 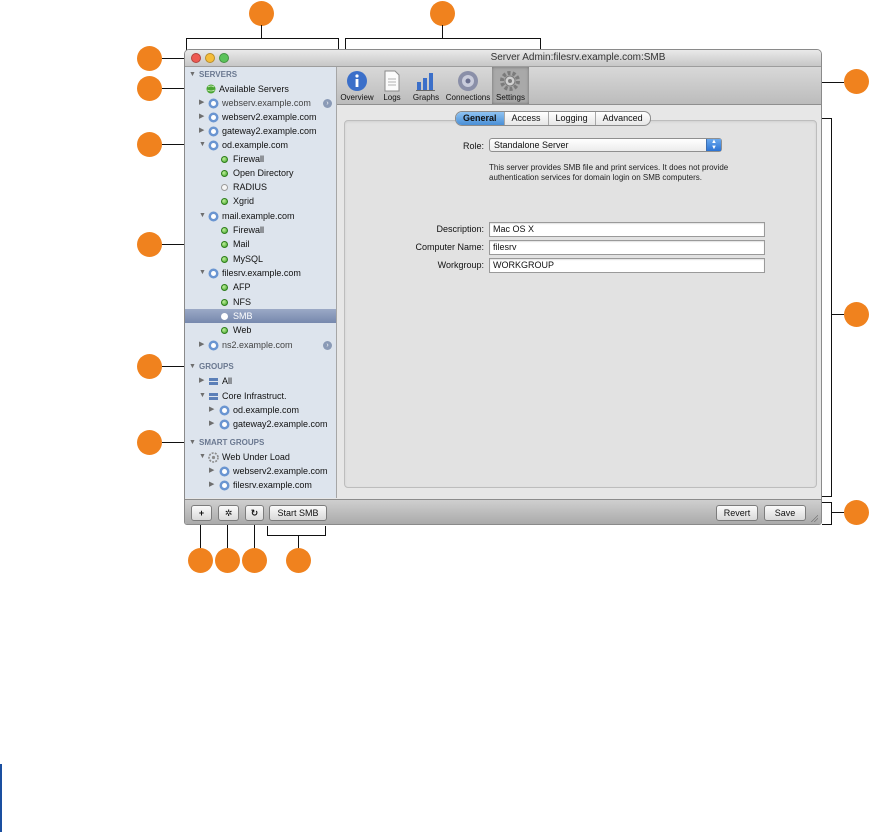 What do you see at coordinates (298, 560) in the screenshot?
I see `callout-start-service` at bounding box center [298, 560].